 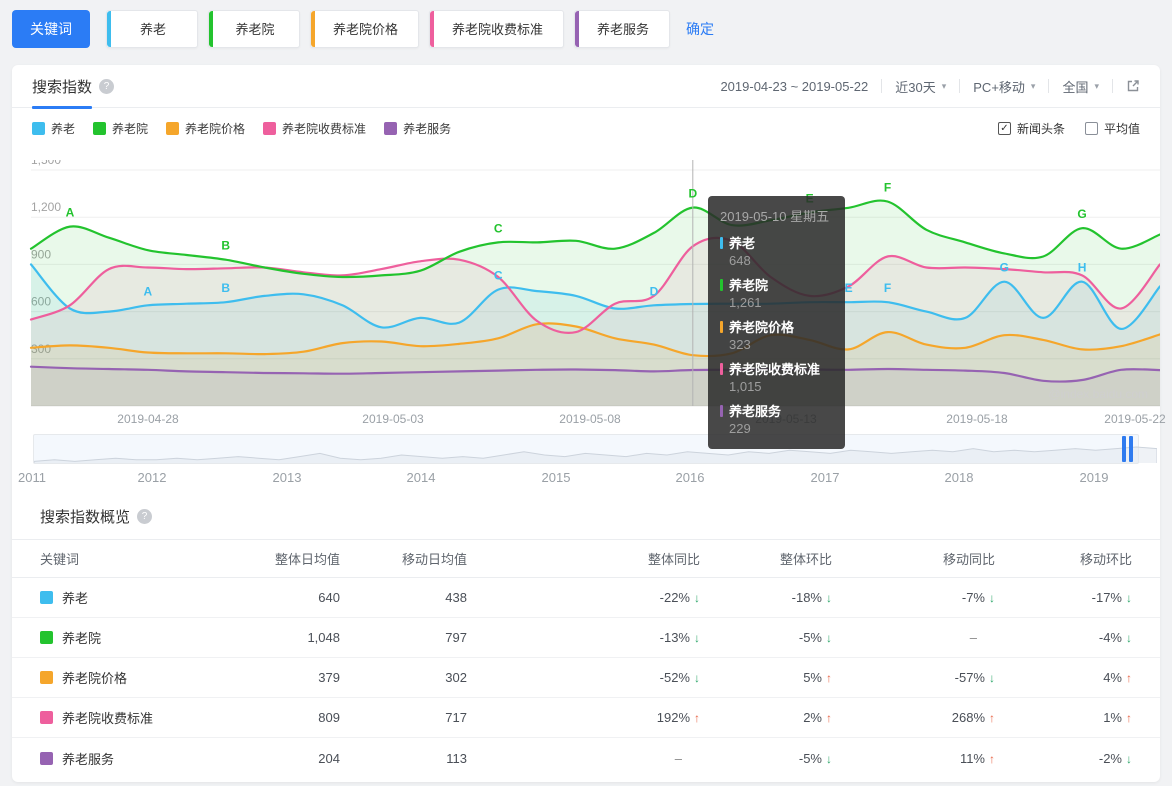 I want to click on tooltip-series-name: 养老服务, so click(x=755, y=411).